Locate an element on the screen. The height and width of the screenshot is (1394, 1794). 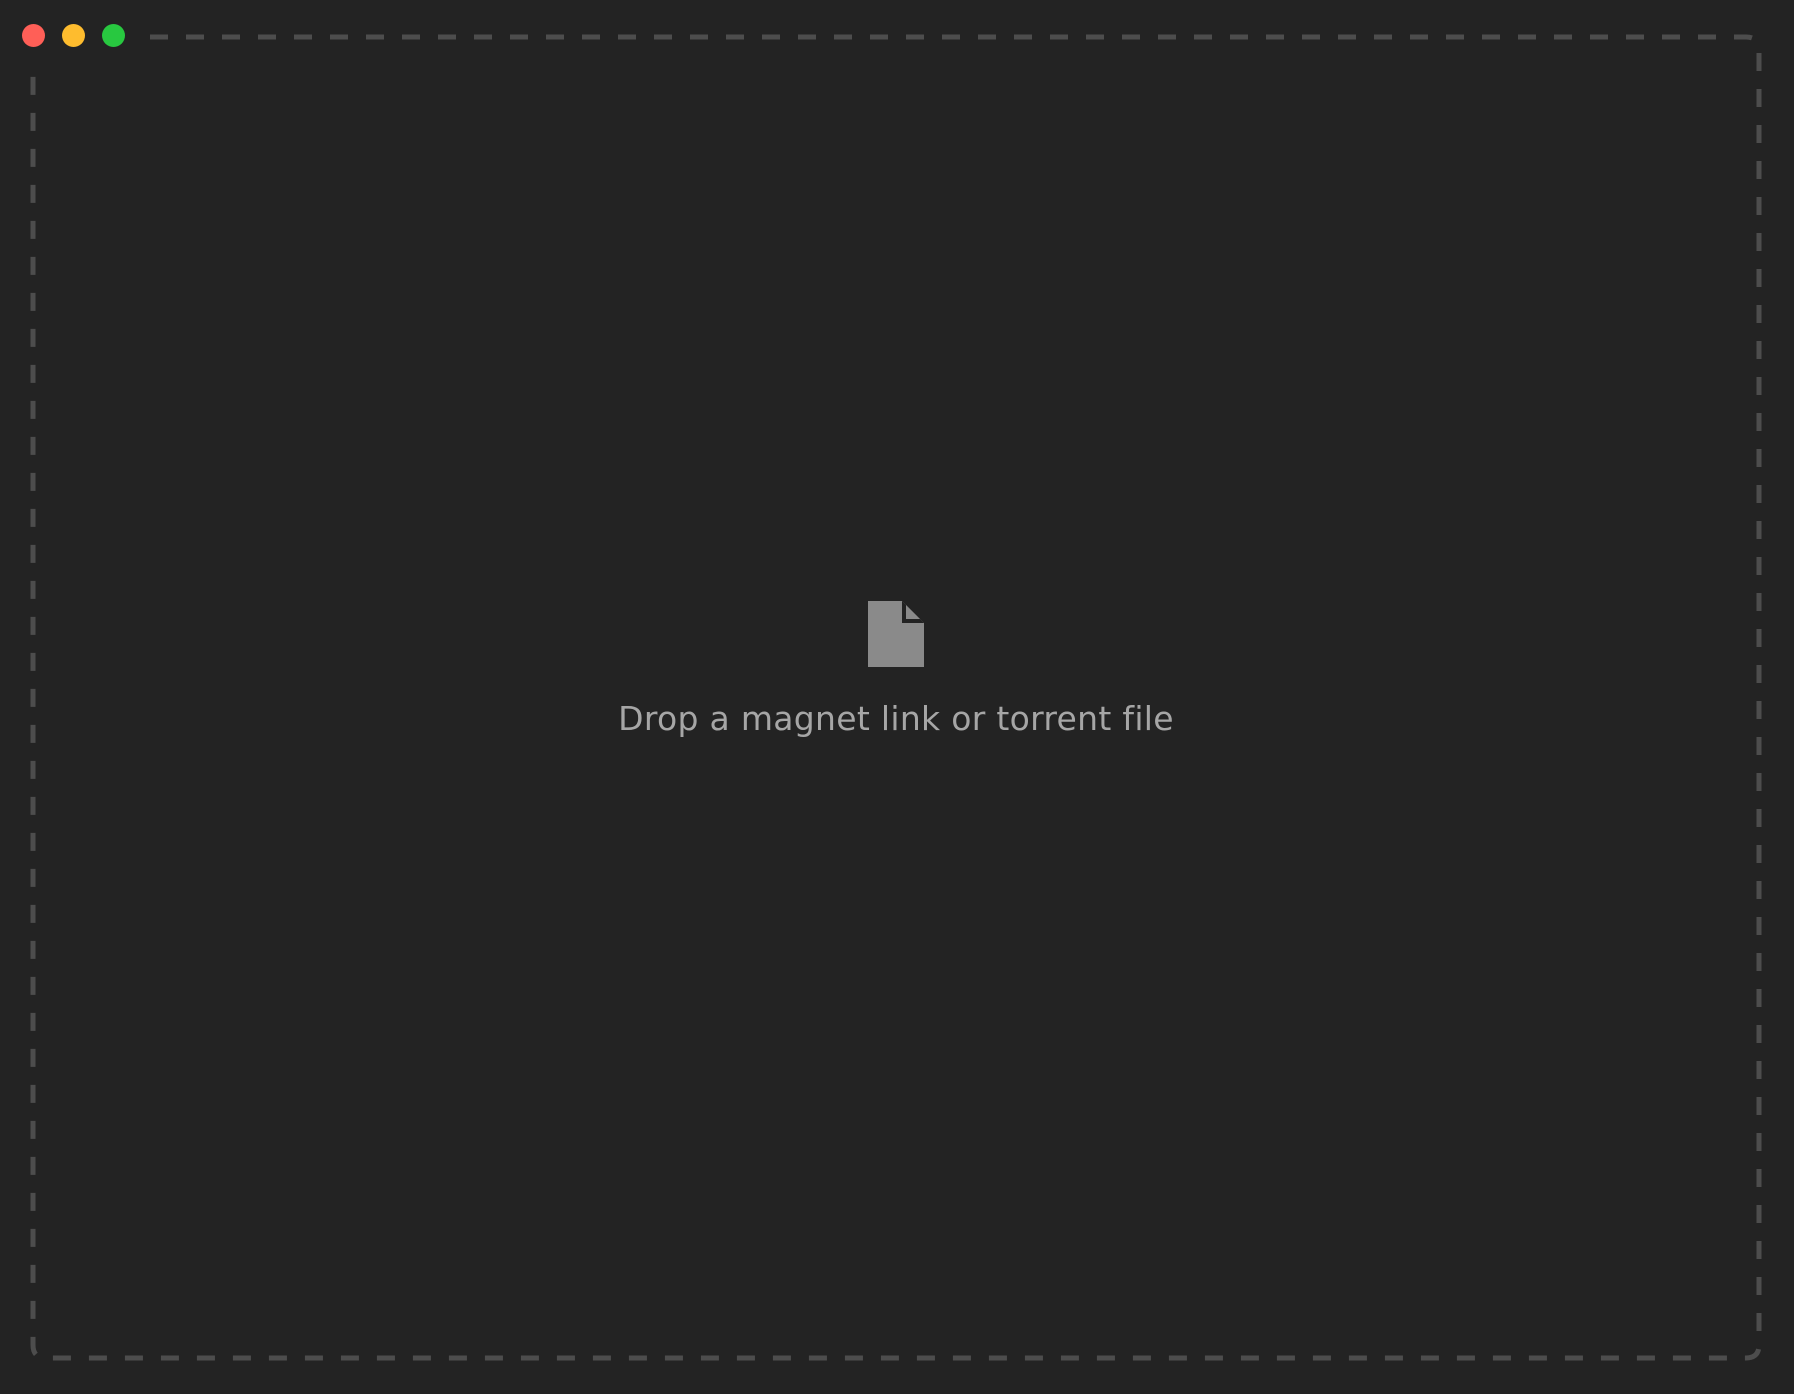
minimize-window-button is located at coordinates (73, 35).